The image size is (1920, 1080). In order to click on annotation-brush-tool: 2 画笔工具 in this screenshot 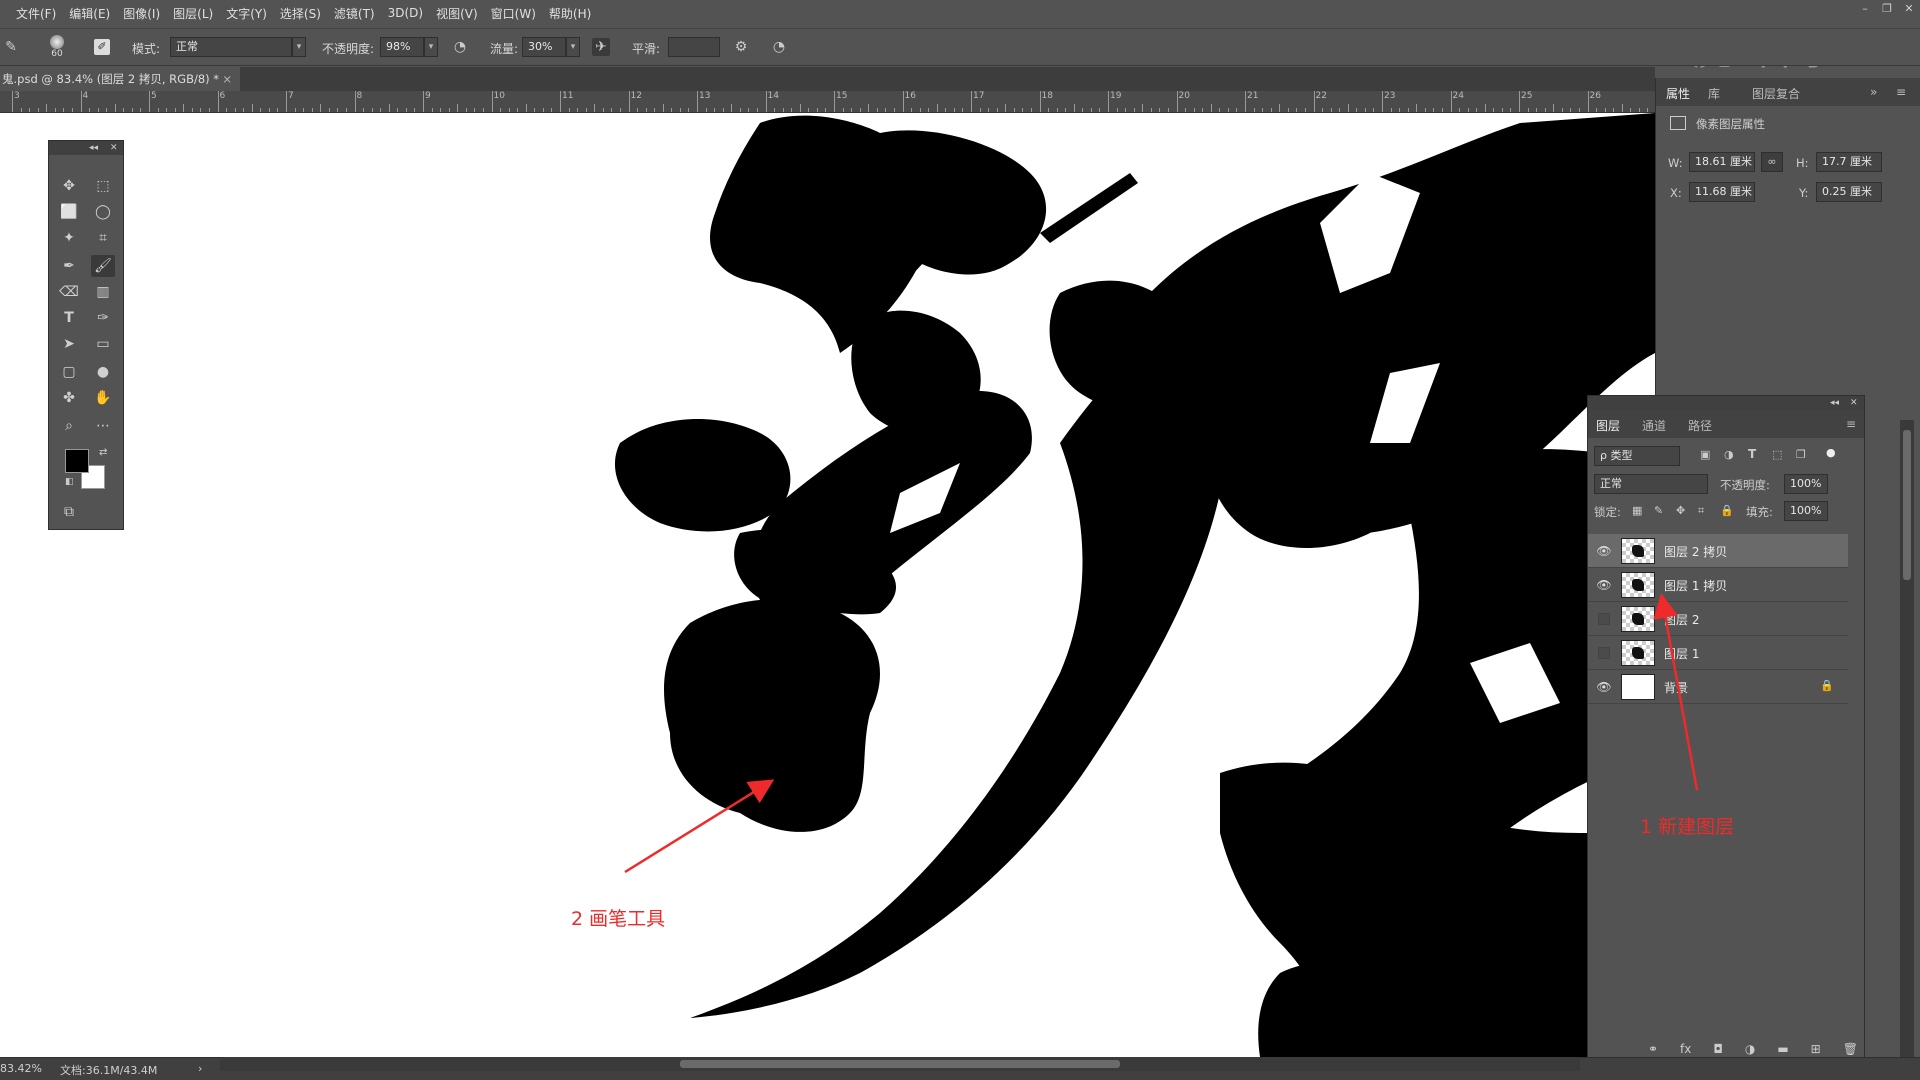, I will do `click(618, 919)`.